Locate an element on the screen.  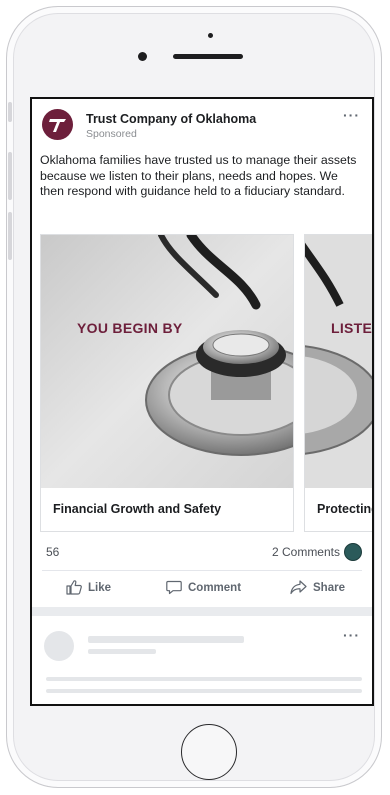
earpiece-speaker is located at coordinates (208, 56).